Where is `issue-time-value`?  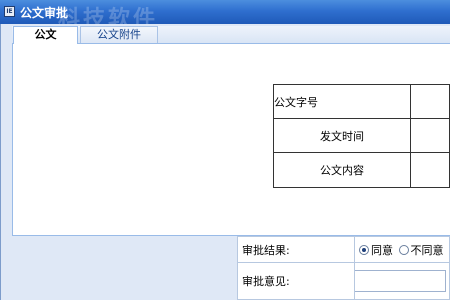
issue-time-value is located at coordinates (430, 135).